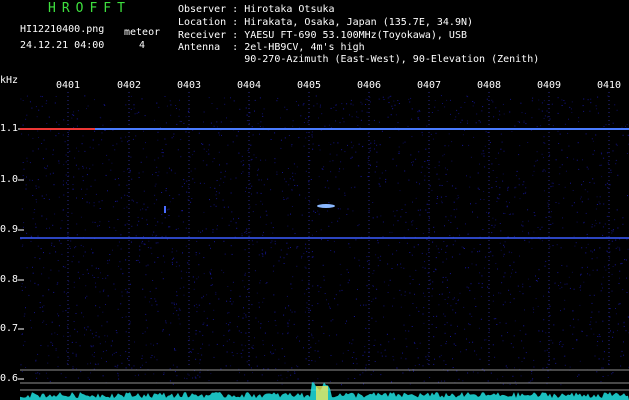 Image resolution: width=629 pixels, height=400 pixels. What do you see at coordinates (9, 378) in the screenshot?
I see `frequency-tick: 0.6` at bounding box center [9, 378].